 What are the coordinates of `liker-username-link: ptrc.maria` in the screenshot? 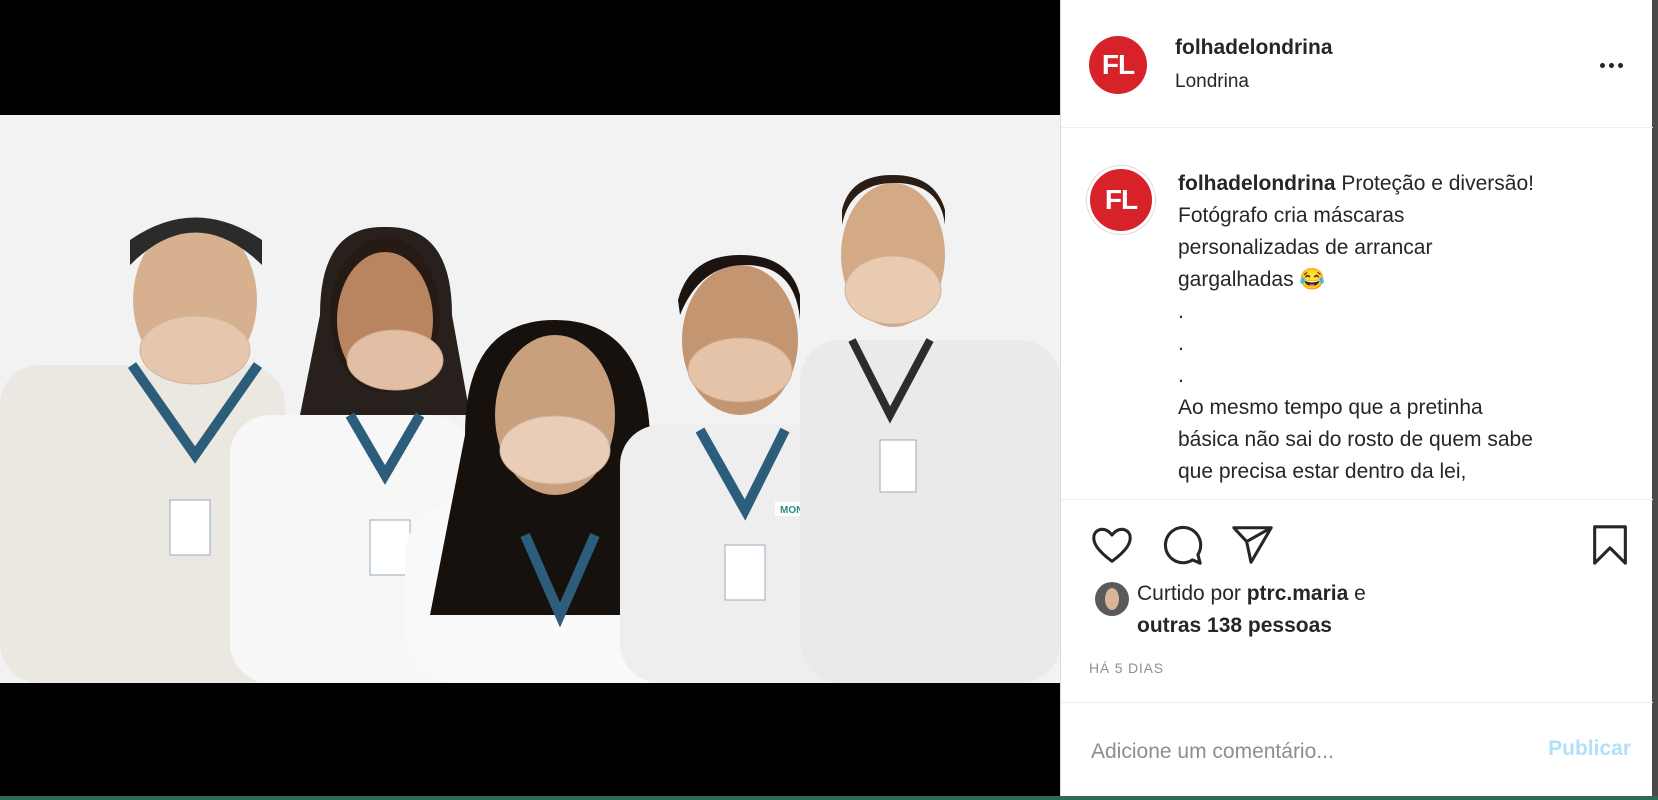 It's located at (1298, 593).